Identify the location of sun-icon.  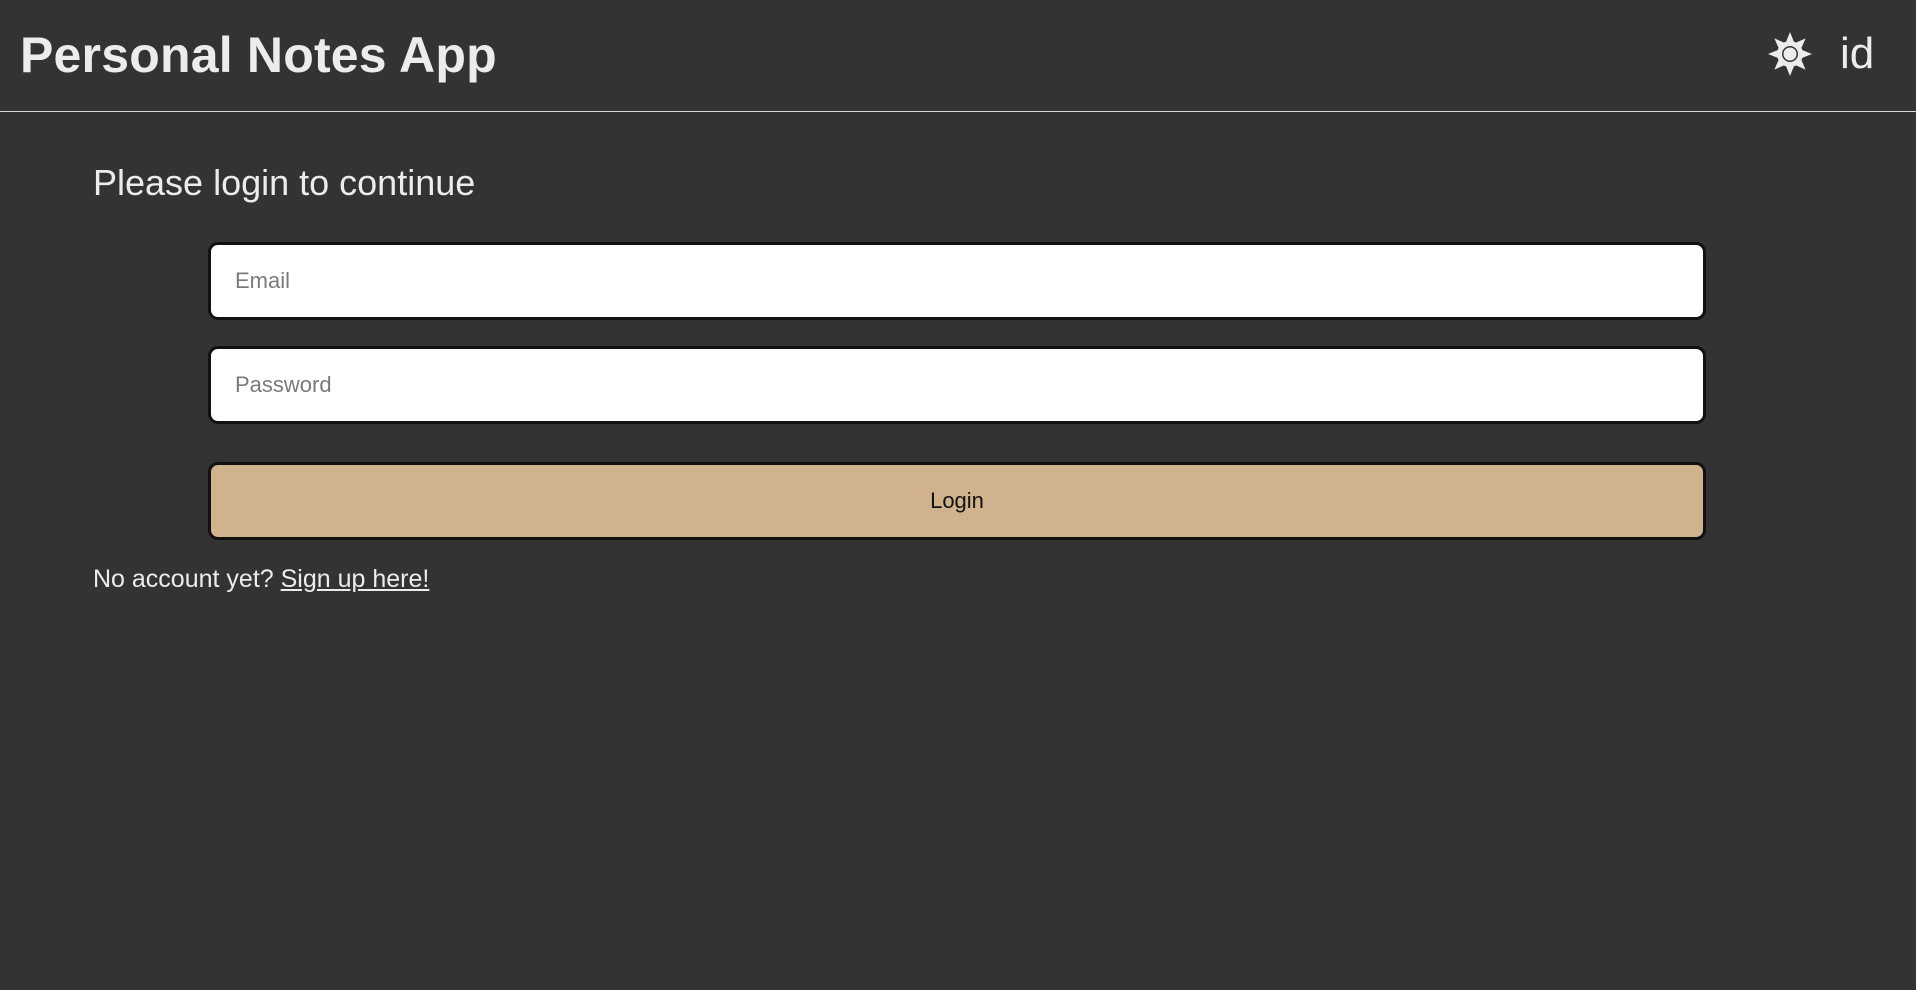
(1790, 54).